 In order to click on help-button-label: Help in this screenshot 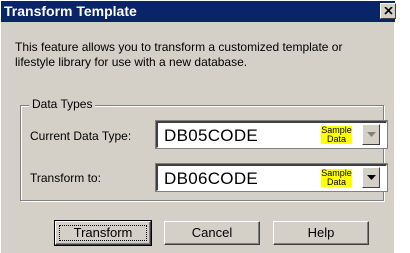, I will do `click(321, 232)`.